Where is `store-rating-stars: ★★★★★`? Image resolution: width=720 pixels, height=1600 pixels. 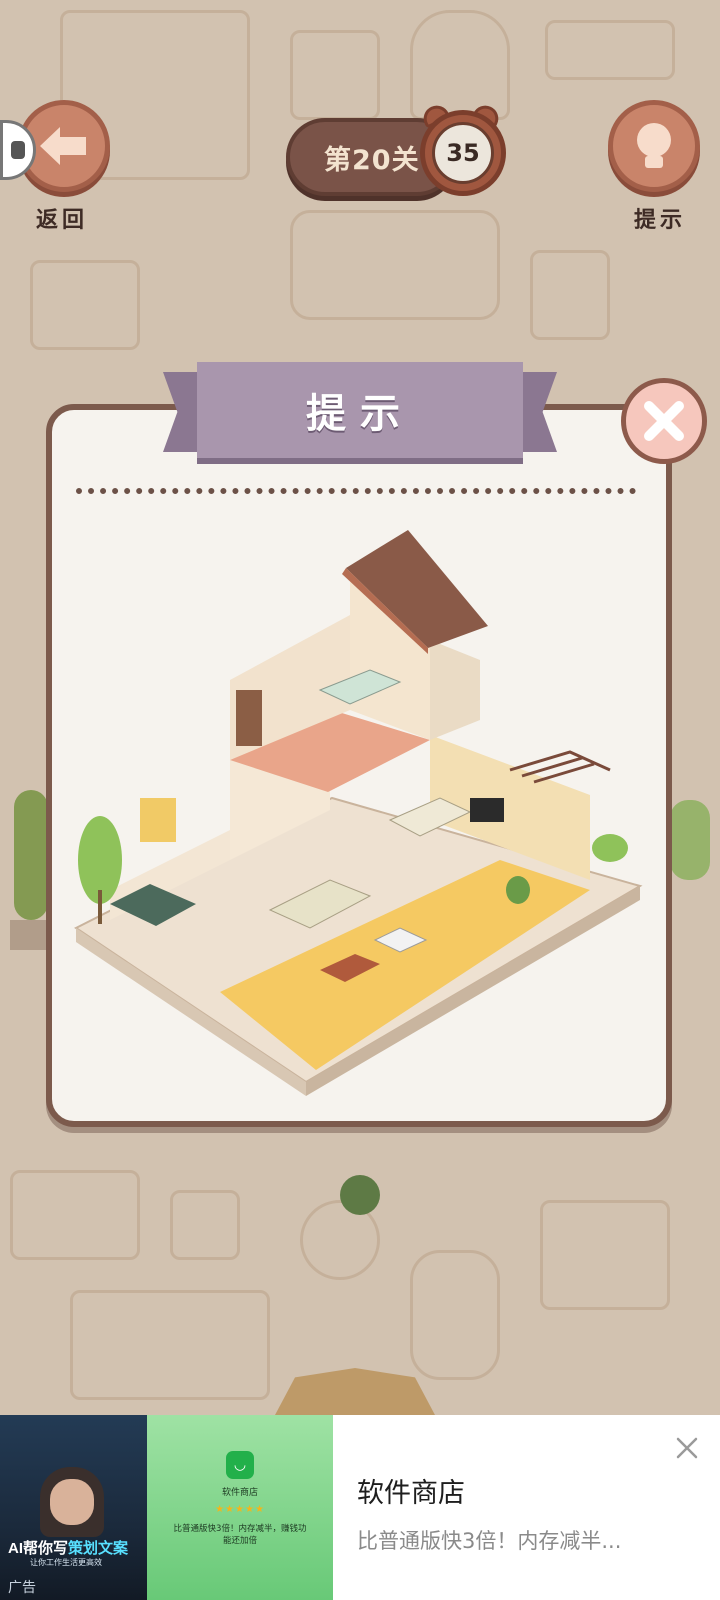 store-rating-stars: ★★★★★ is located at coordinates (240, 1509).